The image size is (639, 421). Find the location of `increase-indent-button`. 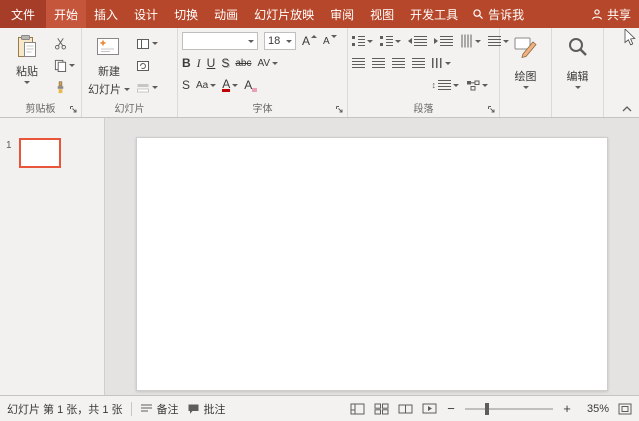

increase-indent-button is located at coordinates (443, 41).